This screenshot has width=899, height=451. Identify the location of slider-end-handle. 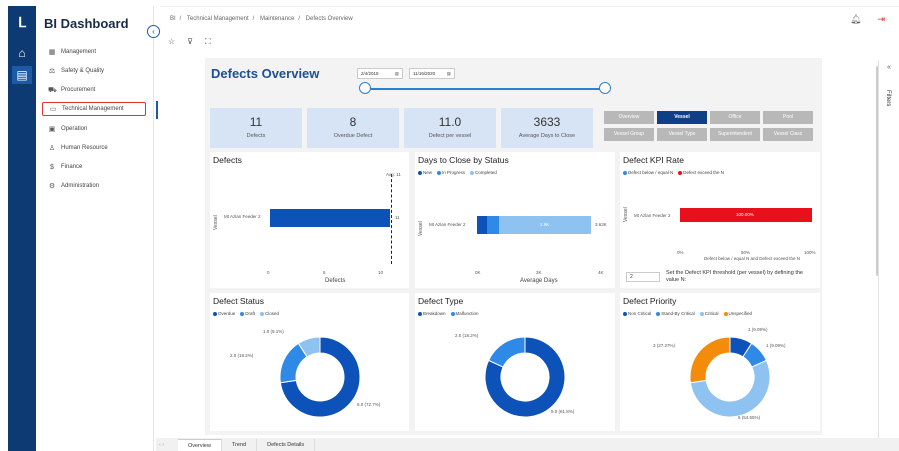
(605, 88).